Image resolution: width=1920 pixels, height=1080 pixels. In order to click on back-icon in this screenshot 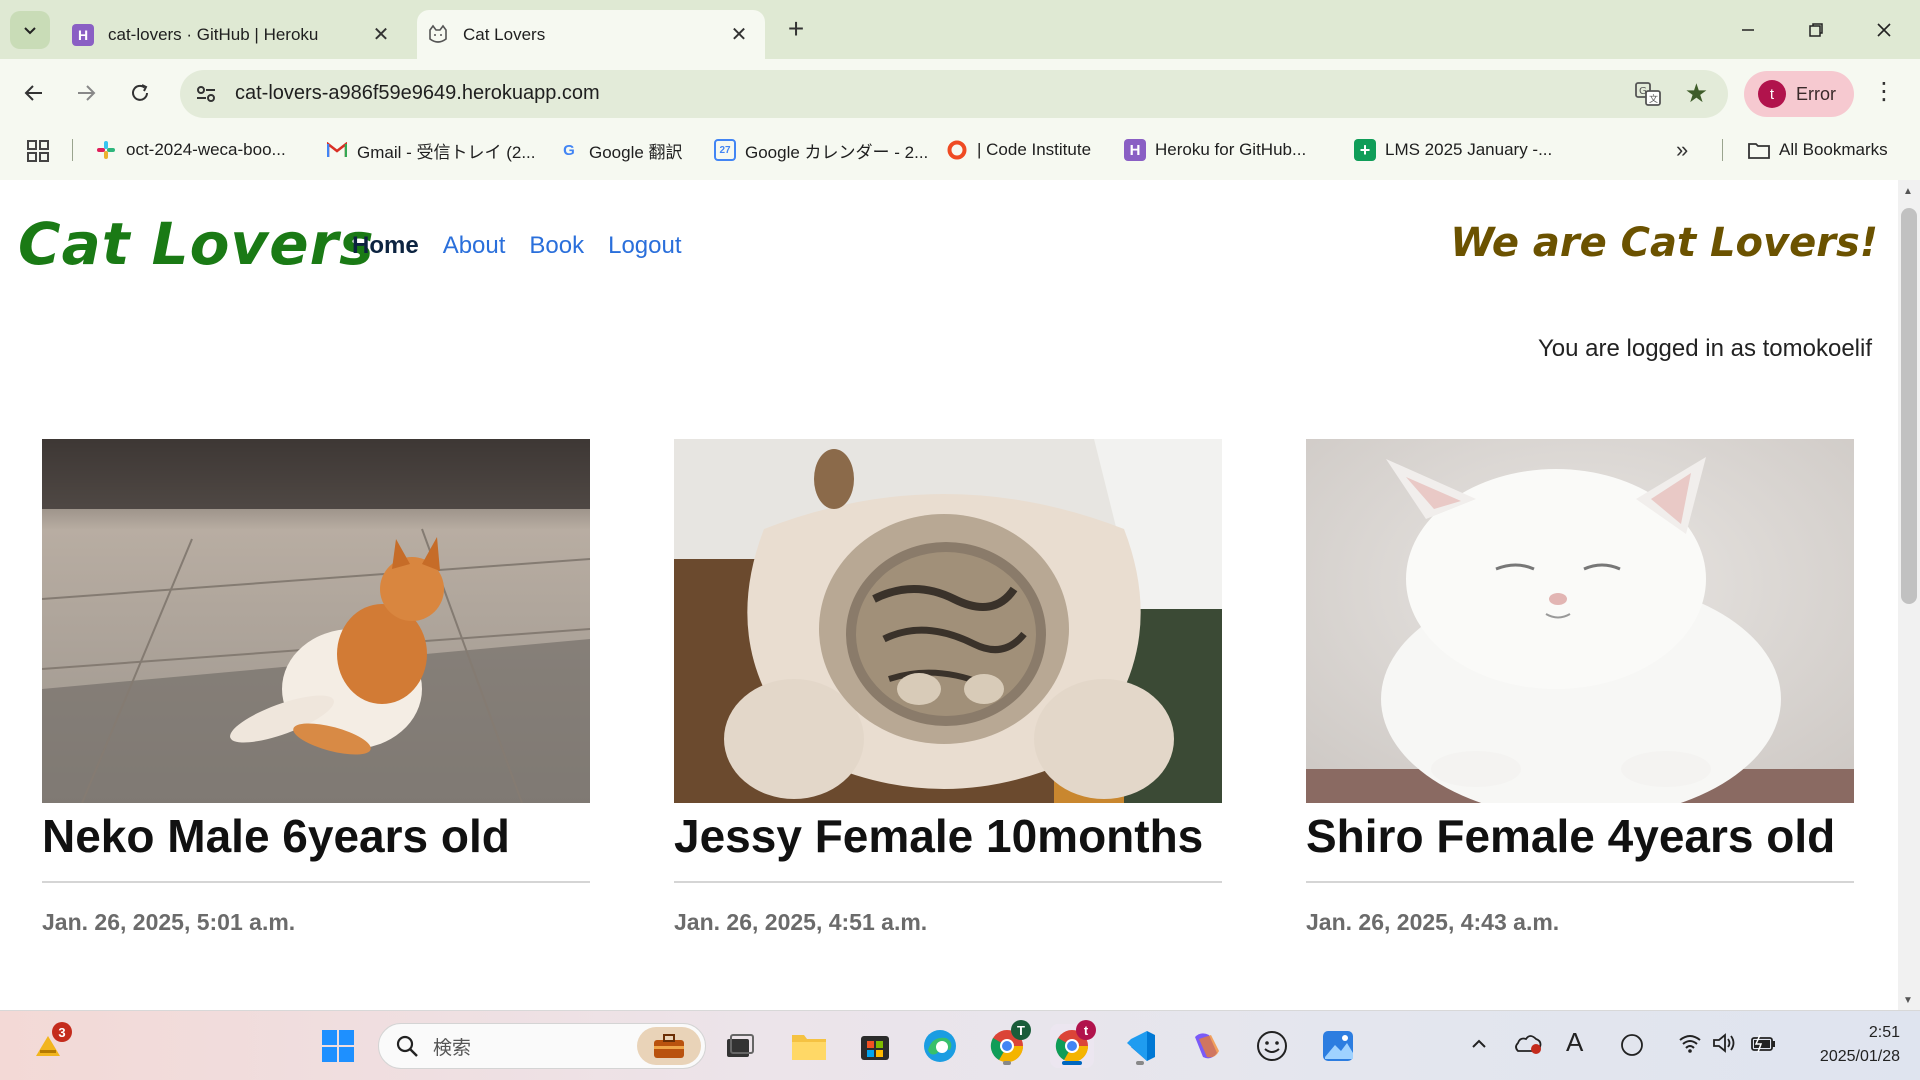, I will do `click(34, 93)`.